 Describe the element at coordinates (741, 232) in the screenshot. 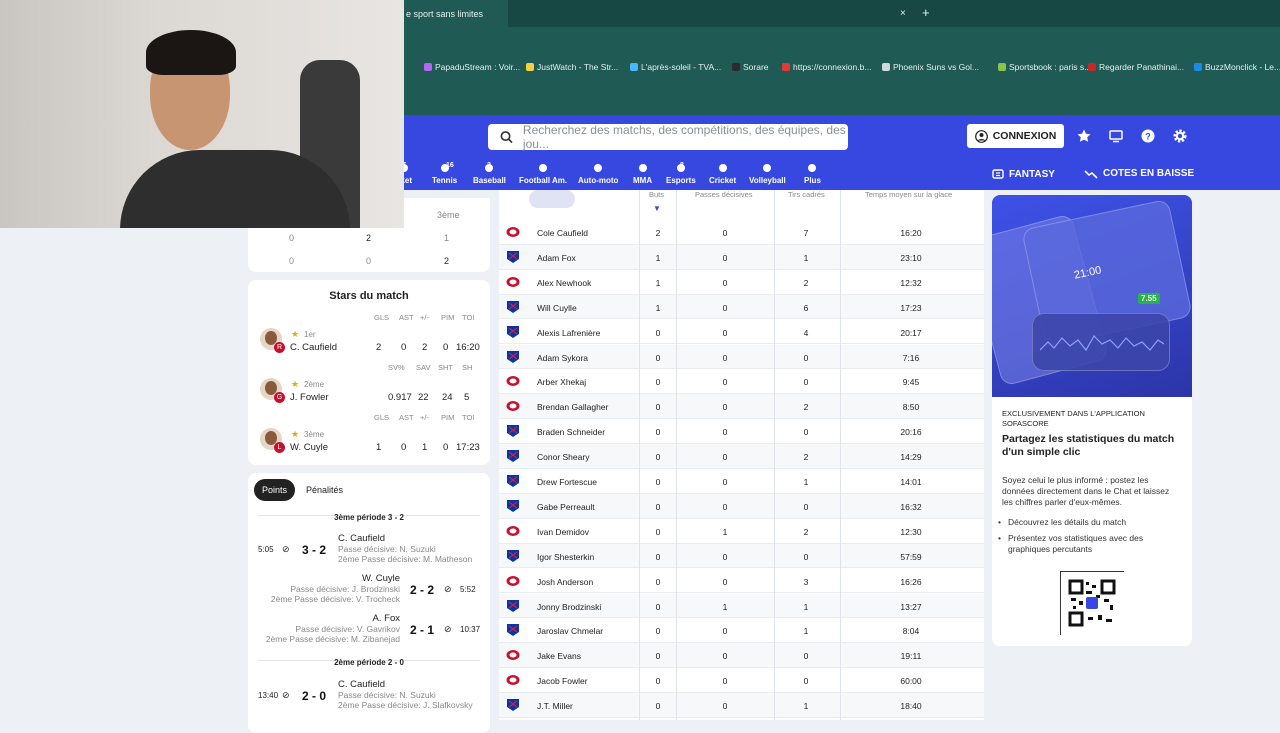

I see `table-row: Cole Caufield 2 0 7 16:20` at that location.